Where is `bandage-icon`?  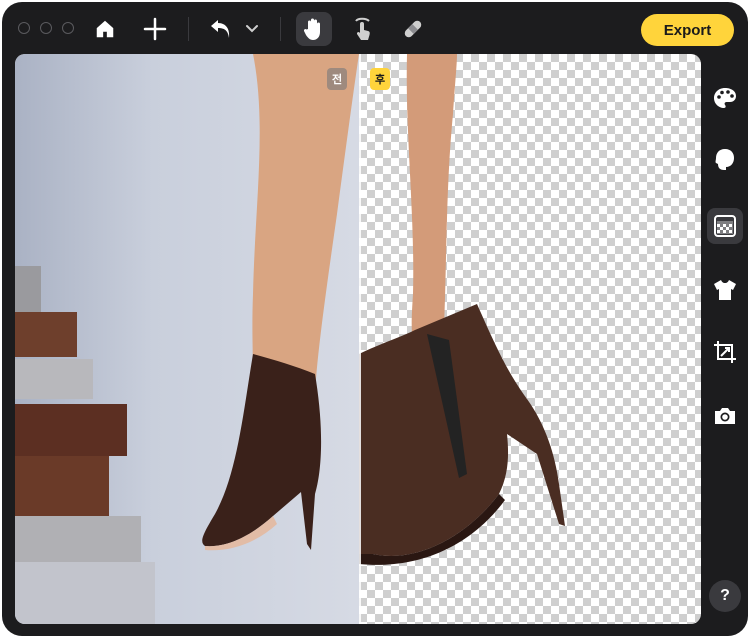 bandage-icon is located at coordinates (413, 29).